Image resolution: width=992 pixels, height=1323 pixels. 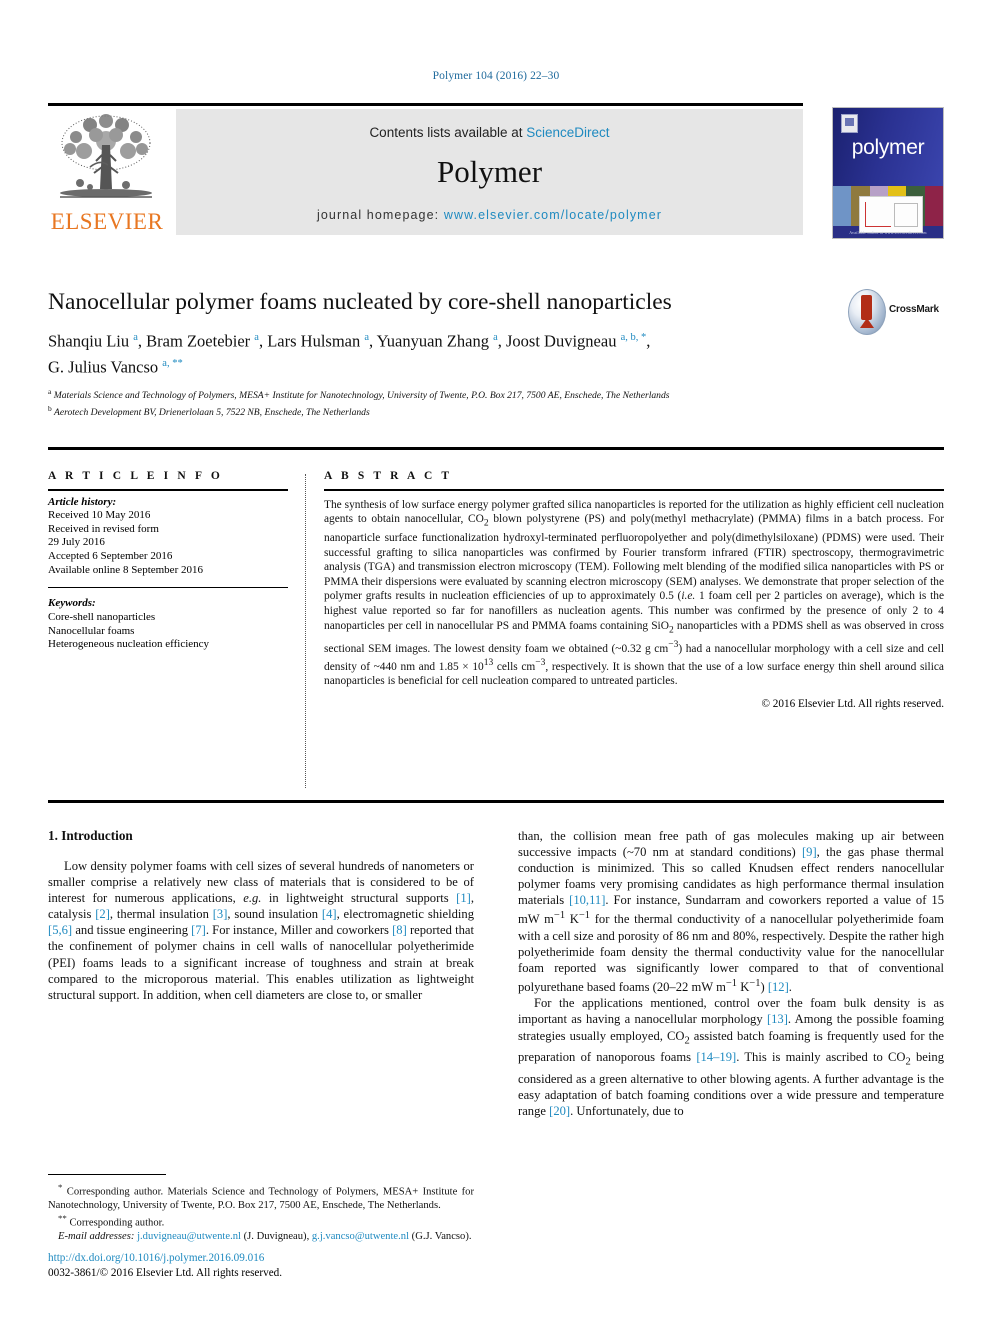 What do you see at coordinates (388, 476) in the screenshot?
I see `abstract-heading: A B S T R A C T` at bounding box center [388, 476].